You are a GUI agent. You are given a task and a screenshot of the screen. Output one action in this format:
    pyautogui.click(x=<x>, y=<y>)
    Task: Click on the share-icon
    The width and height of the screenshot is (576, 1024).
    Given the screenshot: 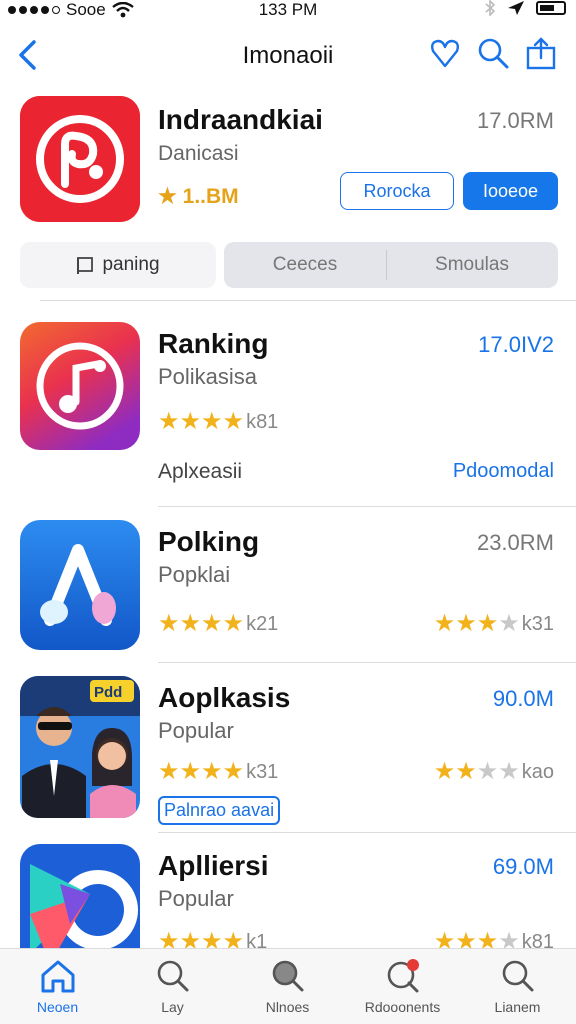 What is the action you would take?
    pyautogui.click(x=541, y=53)
    